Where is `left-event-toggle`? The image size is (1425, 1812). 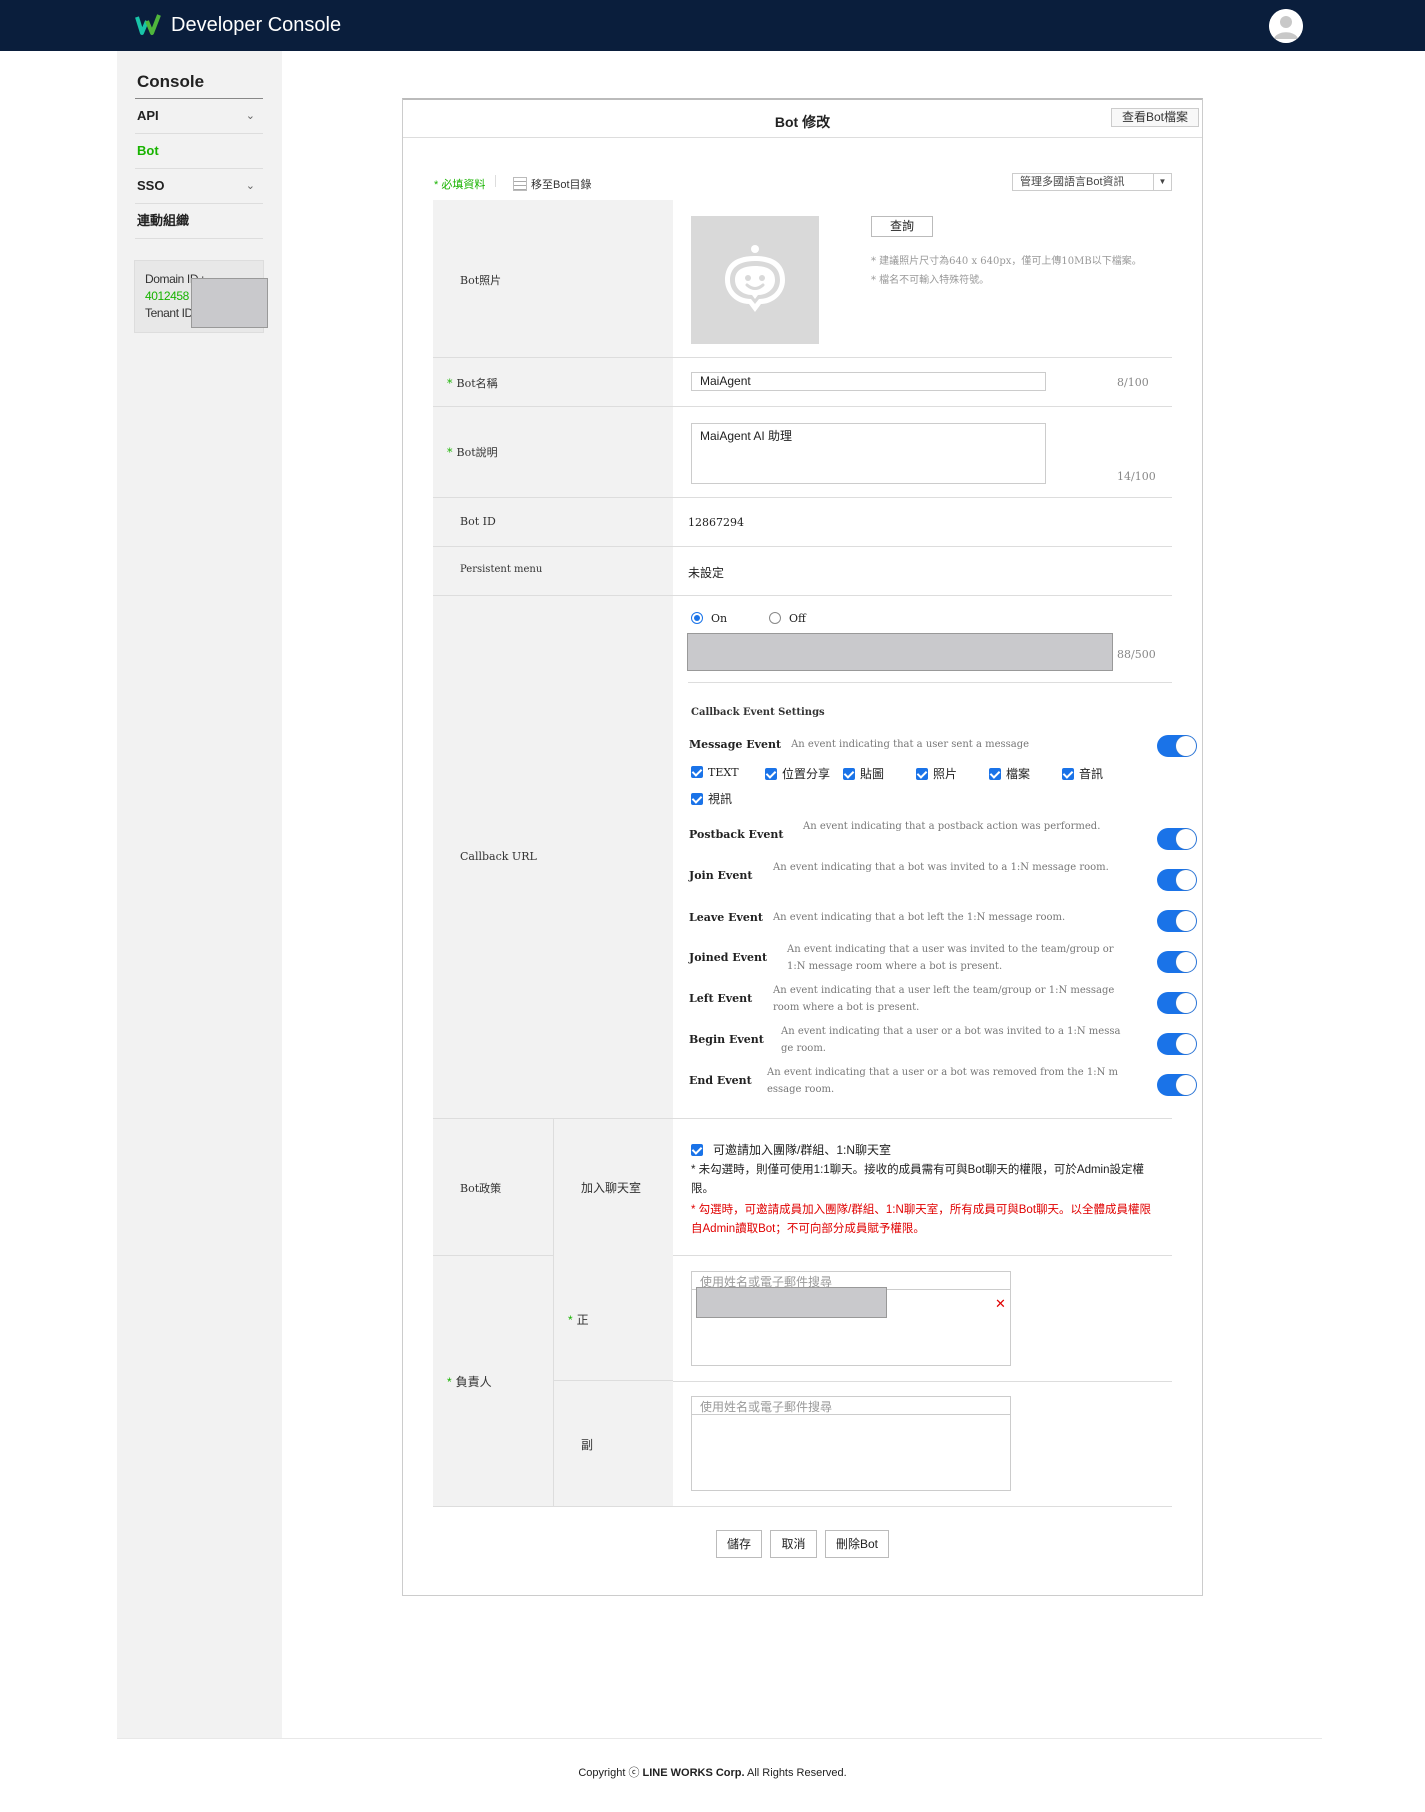
left-event-toggle is located at coordinates (1177, 1003).